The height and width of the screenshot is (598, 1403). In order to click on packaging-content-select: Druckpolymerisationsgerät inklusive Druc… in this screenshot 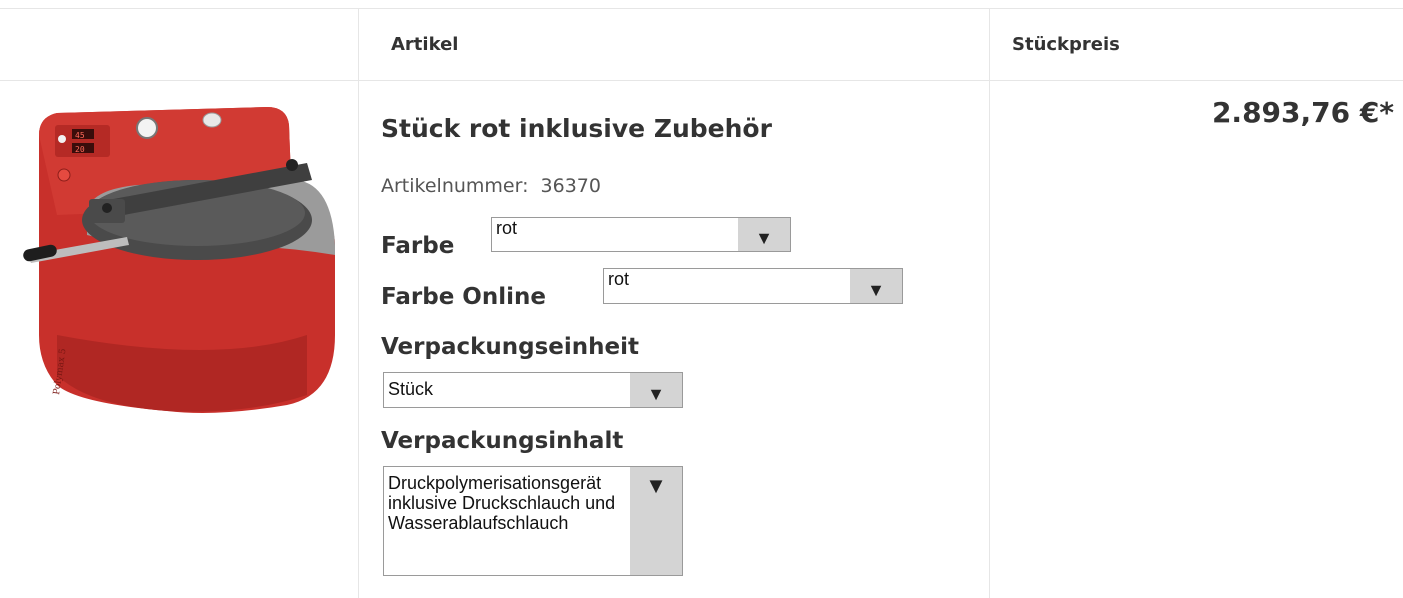, I will do `click(533, 521)`.